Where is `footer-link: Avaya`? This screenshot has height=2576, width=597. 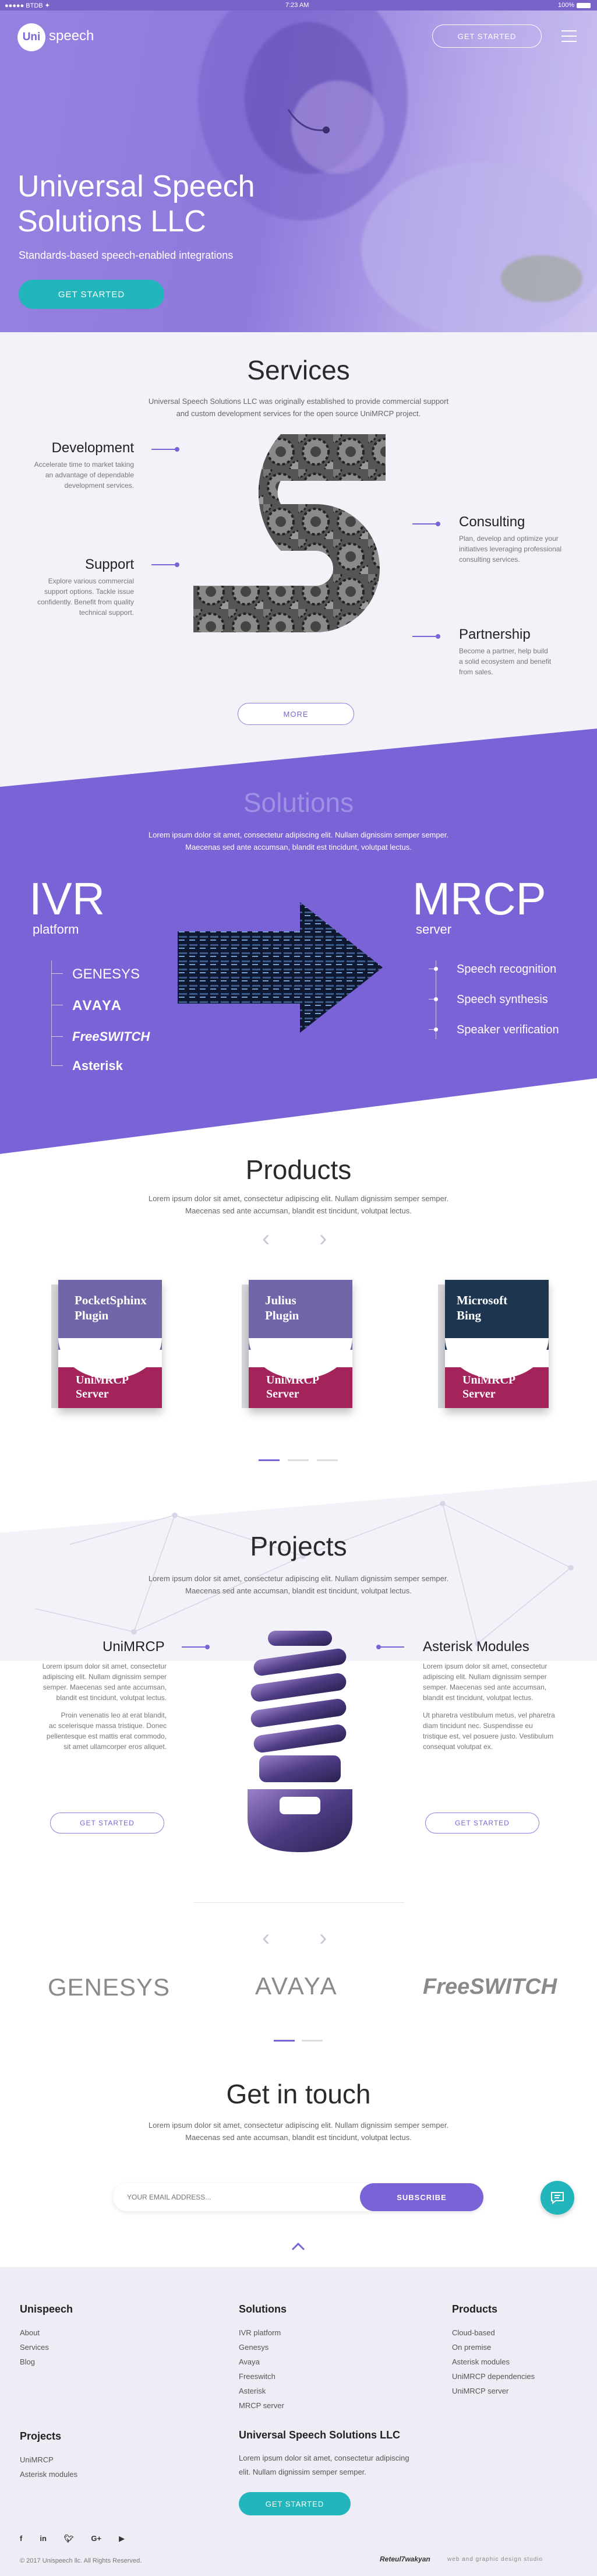 footer-link: Avaya is located at coordinates (261, 2362).